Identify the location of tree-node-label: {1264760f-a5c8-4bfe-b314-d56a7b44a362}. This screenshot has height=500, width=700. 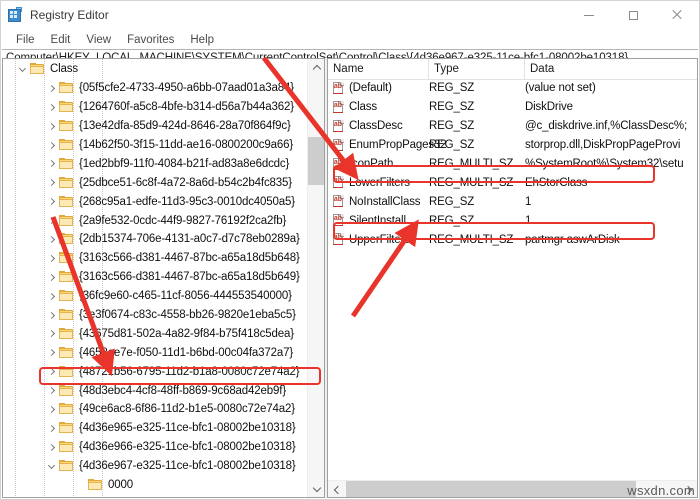
(186, 107).